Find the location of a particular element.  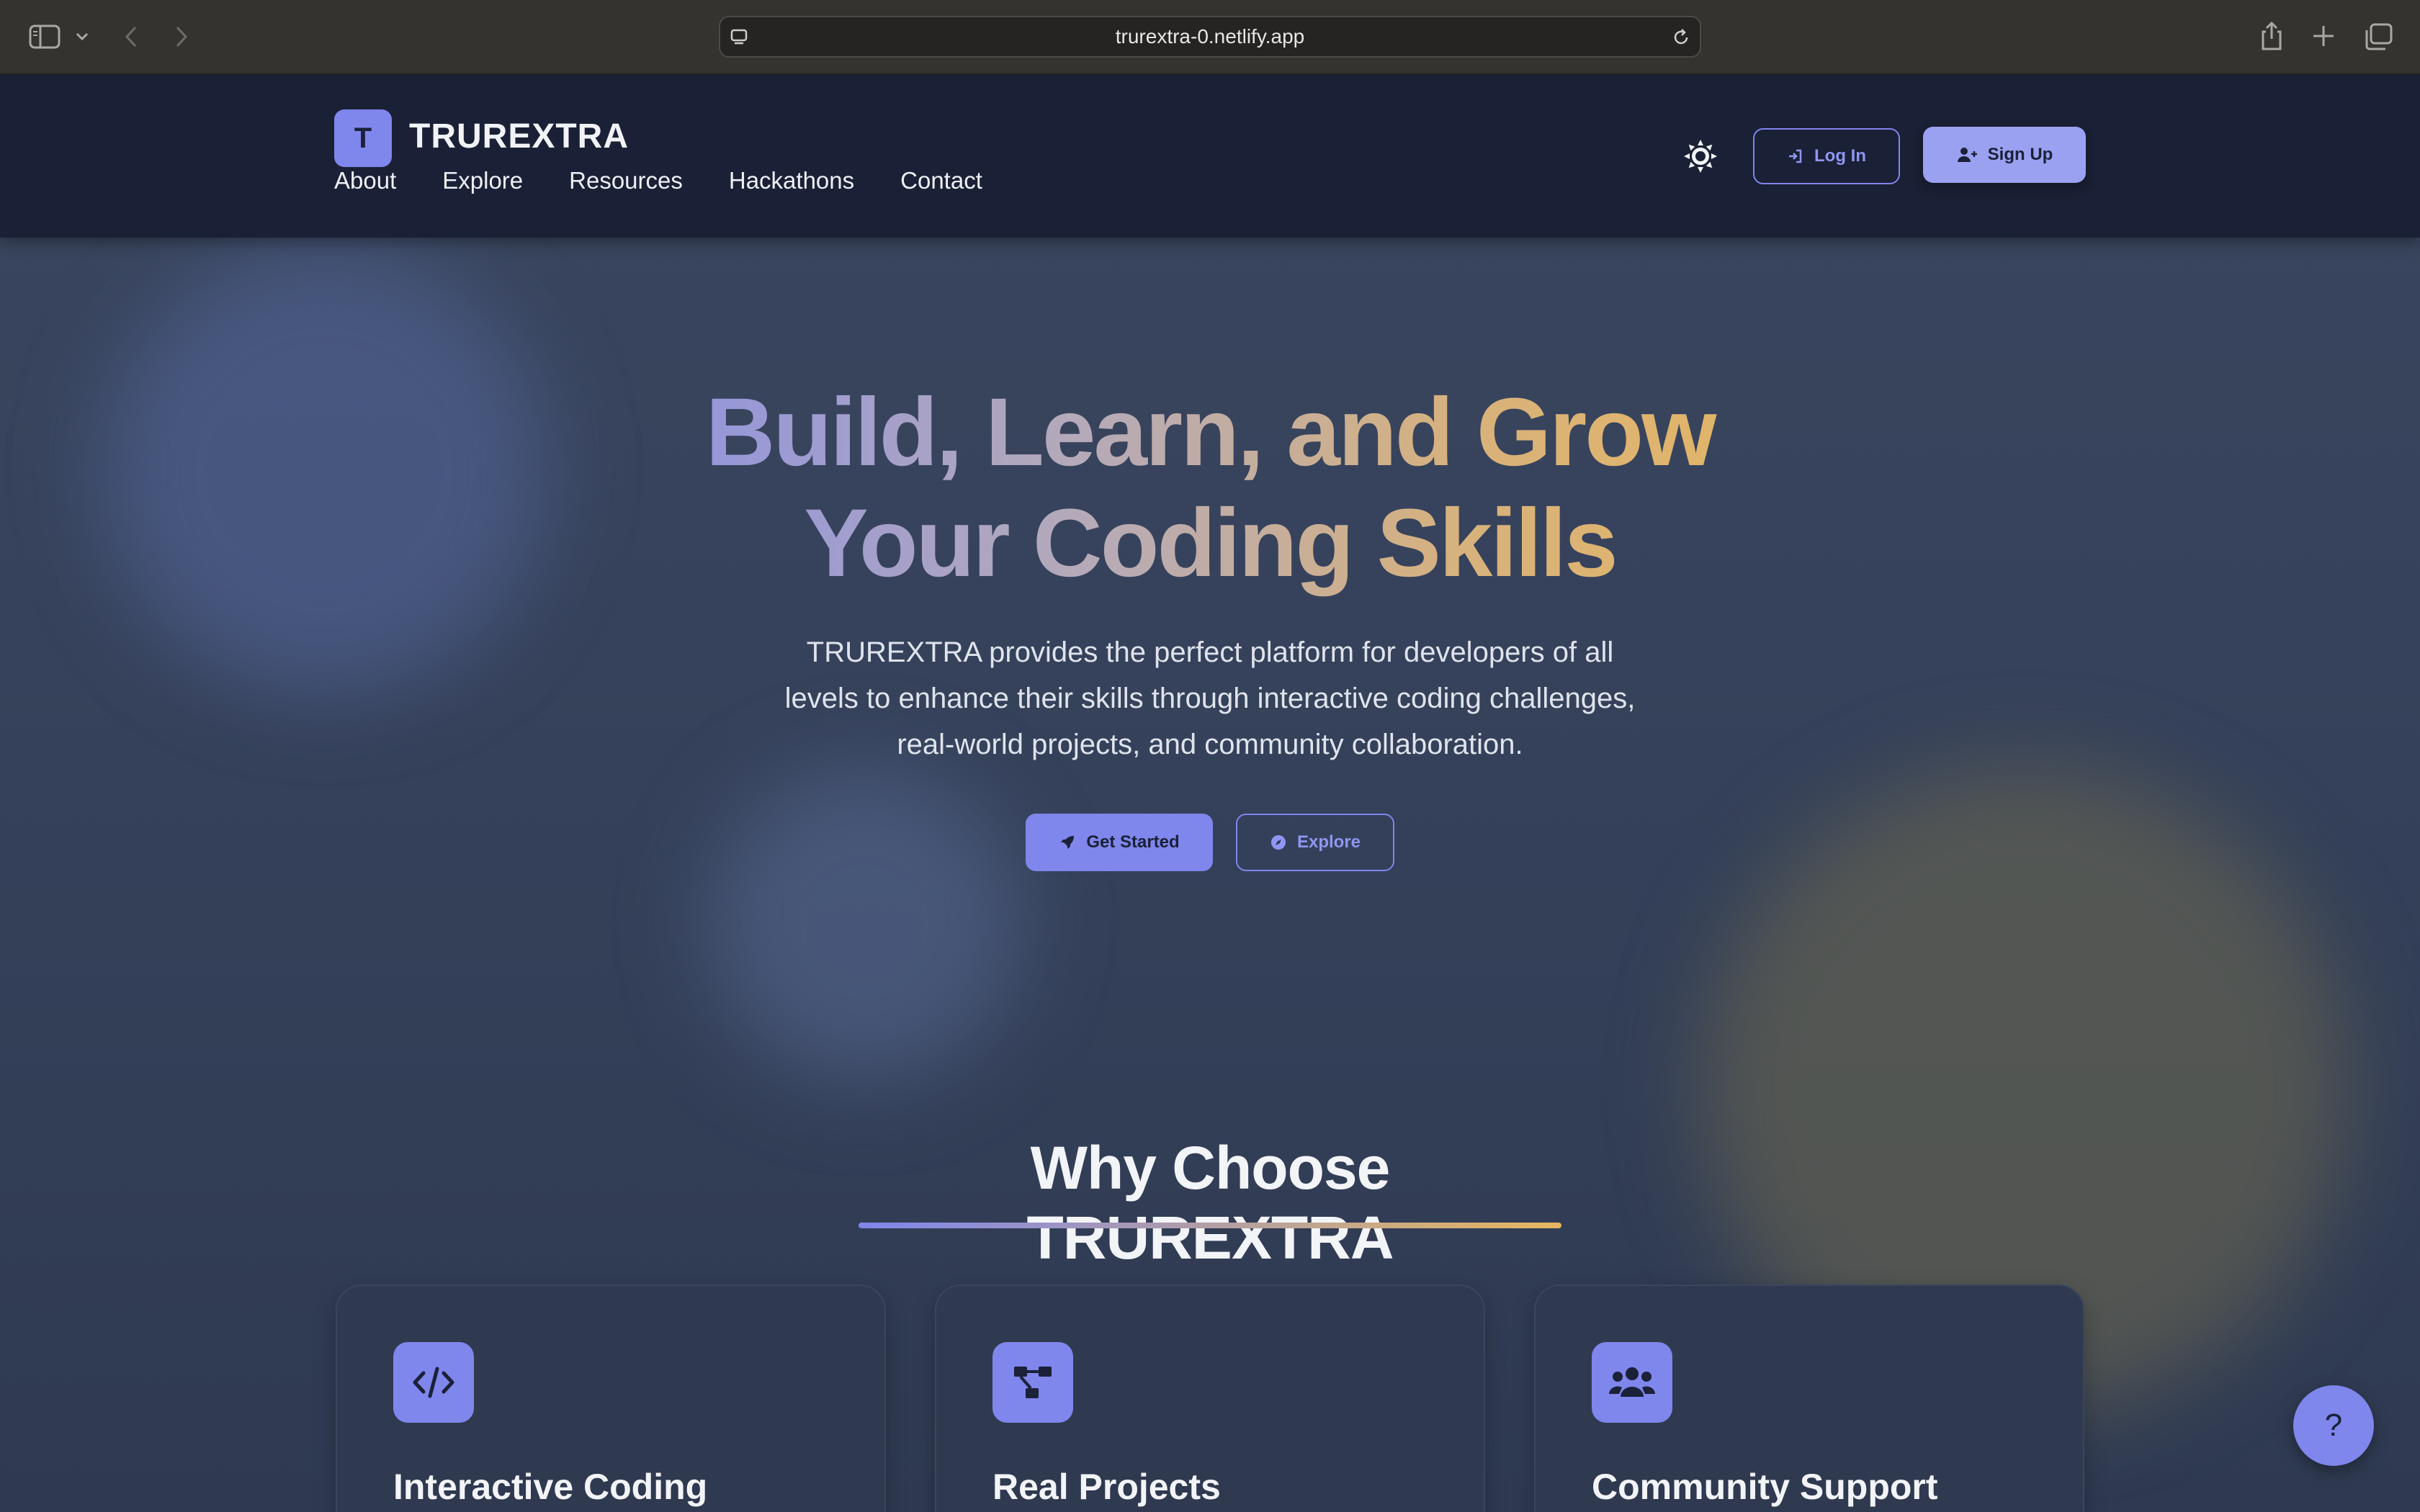

sidebar-icon is located at coordinates (44, 36).